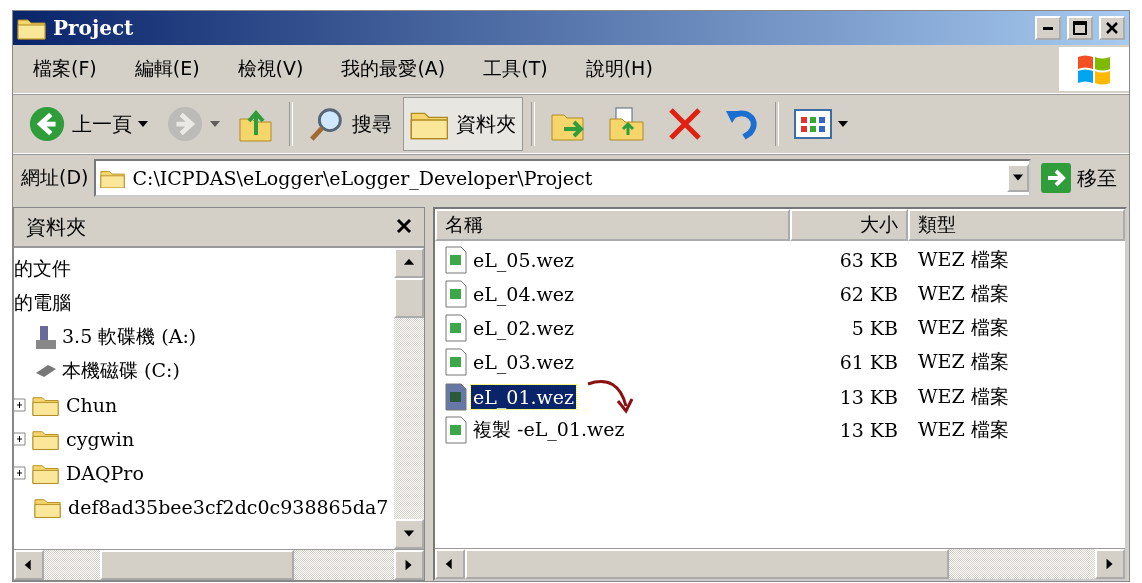  What do you see at coordinates (524, 397) in the screenshot?
I see `file-name: eL_01.wez` at bounding box center [524, 397].